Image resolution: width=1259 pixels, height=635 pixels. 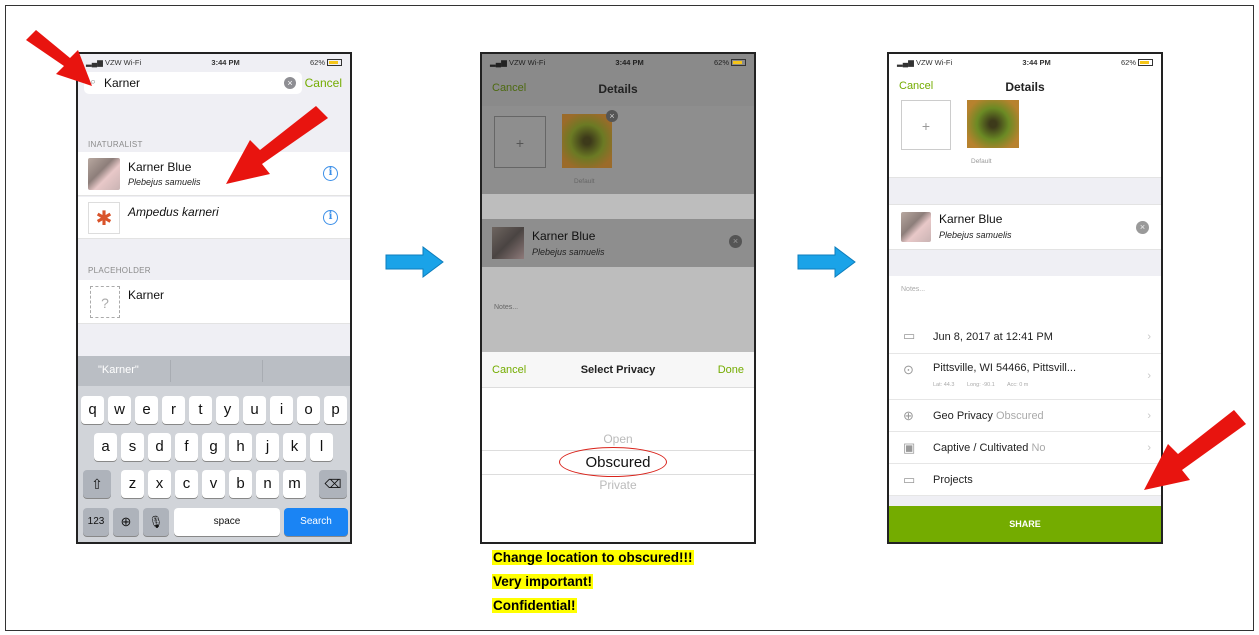 What do you see at coordinates (92, 410) in the screenshot?
I see `key-q: q` at bounding box center [92, 410].